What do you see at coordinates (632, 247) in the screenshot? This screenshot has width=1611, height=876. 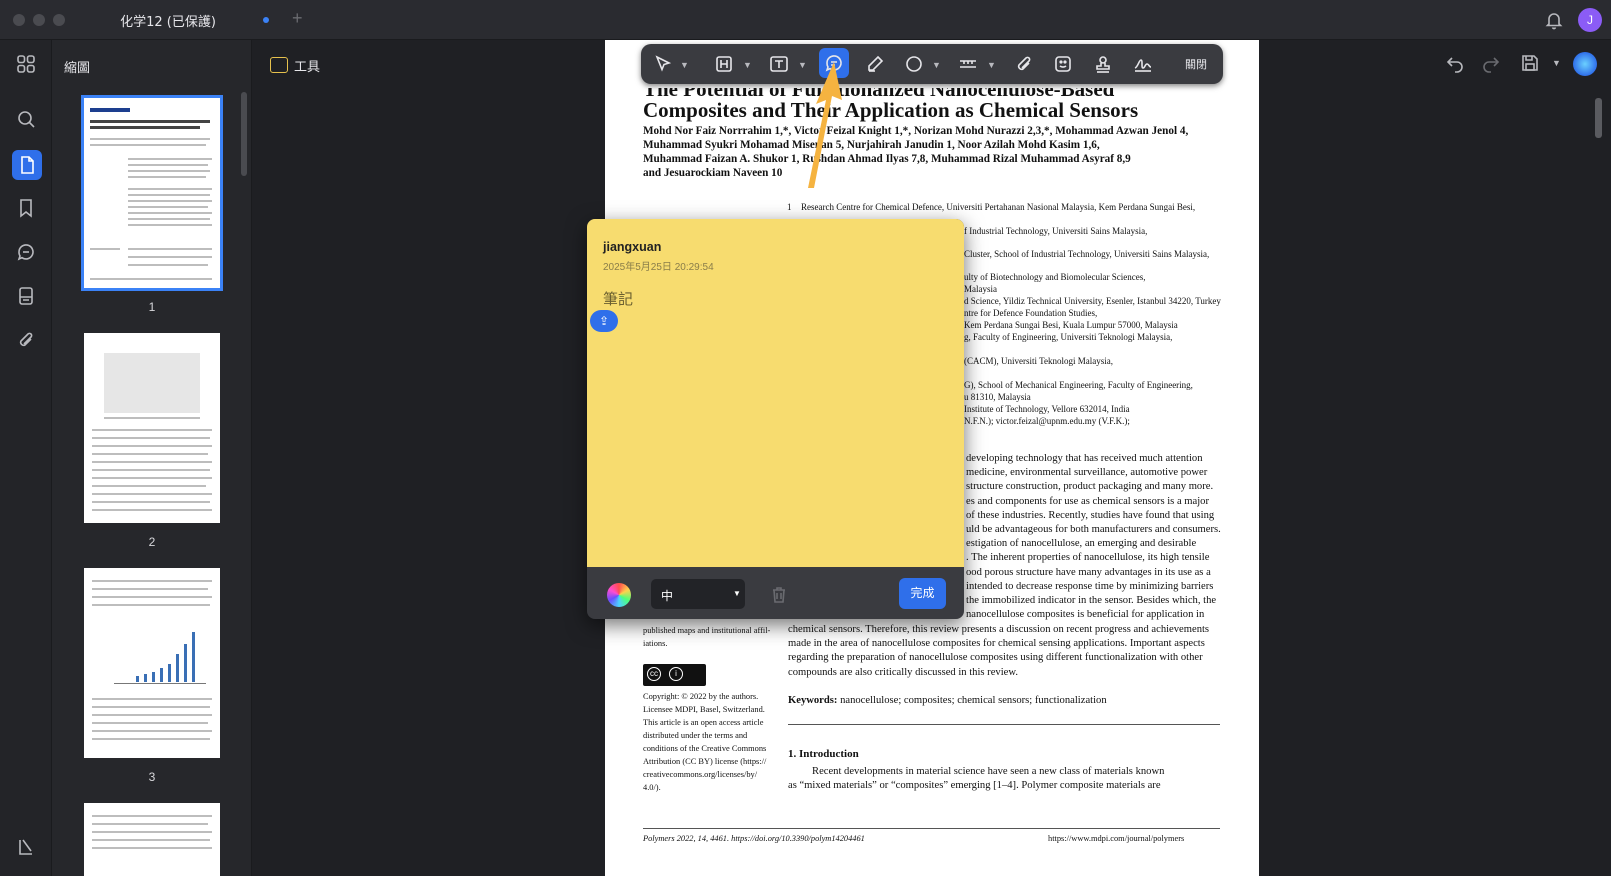 I see `note-author: jiangxuan` at bounding box center [632, 247].